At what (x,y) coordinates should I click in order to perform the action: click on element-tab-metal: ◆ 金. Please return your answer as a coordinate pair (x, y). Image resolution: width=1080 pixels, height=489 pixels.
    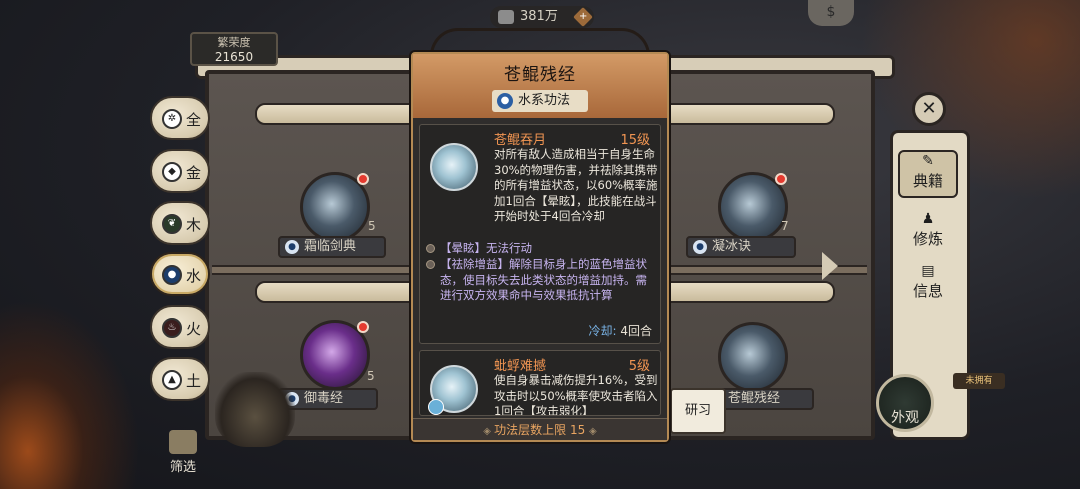
    Looking at the image, I should click on (180, 171).